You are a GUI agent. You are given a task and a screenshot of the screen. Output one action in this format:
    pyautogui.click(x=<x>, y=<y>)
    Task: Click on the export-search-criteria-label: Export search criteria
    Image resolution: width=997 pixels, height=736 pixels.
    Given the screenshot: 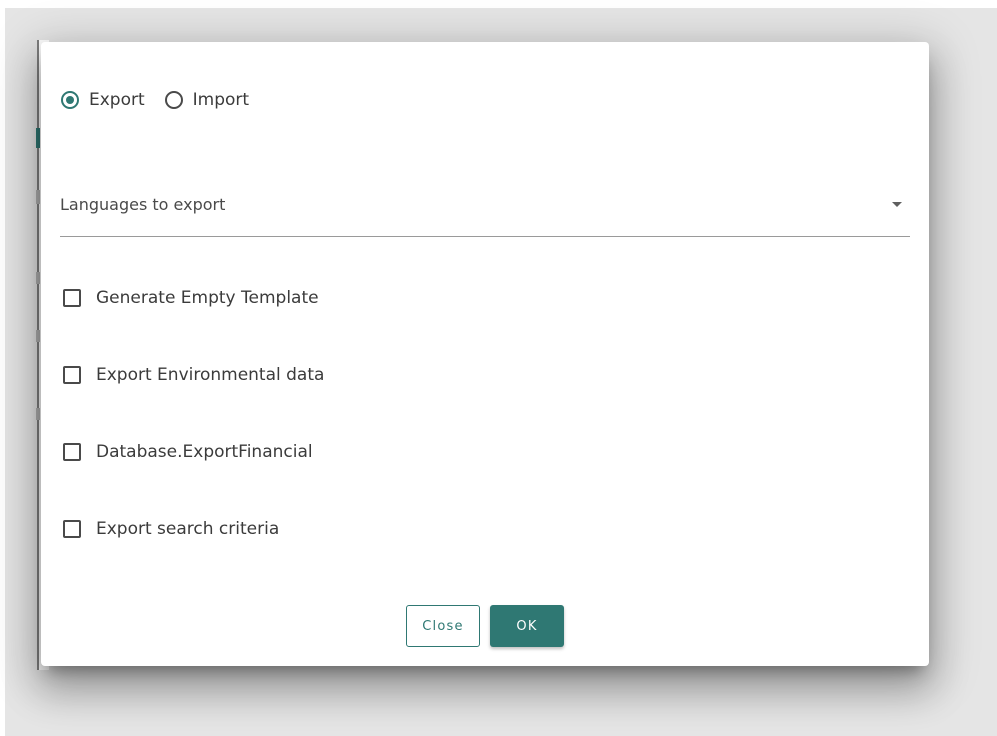 What is the action you would take?
    pyautogui.click(x=188, y=529)
    